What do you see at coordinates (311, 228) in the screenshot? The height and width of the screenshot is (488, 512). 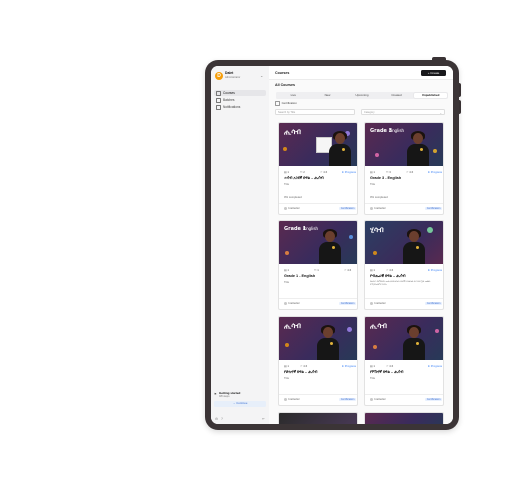 I see `thumbnail-subtitle: English` at bounding box center [311, 228].